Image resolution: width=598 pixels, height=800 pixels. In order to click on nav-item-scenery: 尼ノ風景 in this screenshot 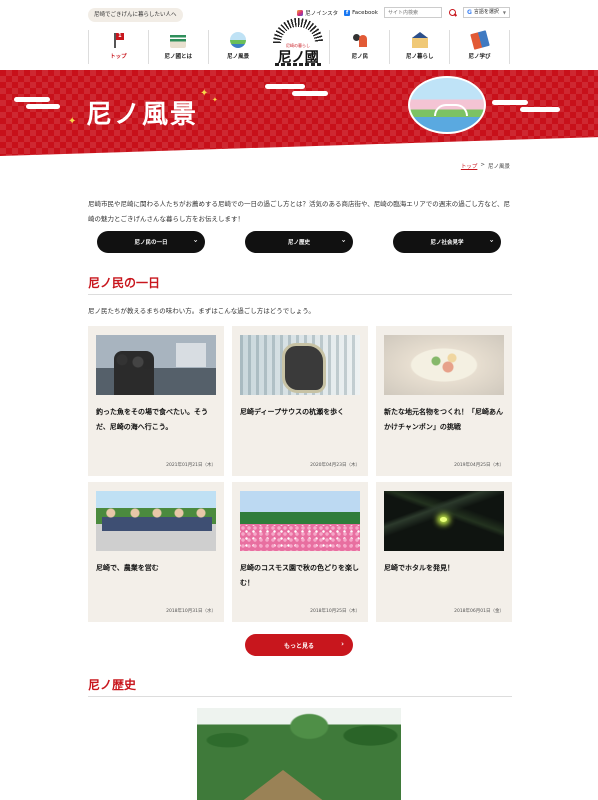, I will do `click(237, 47)`.